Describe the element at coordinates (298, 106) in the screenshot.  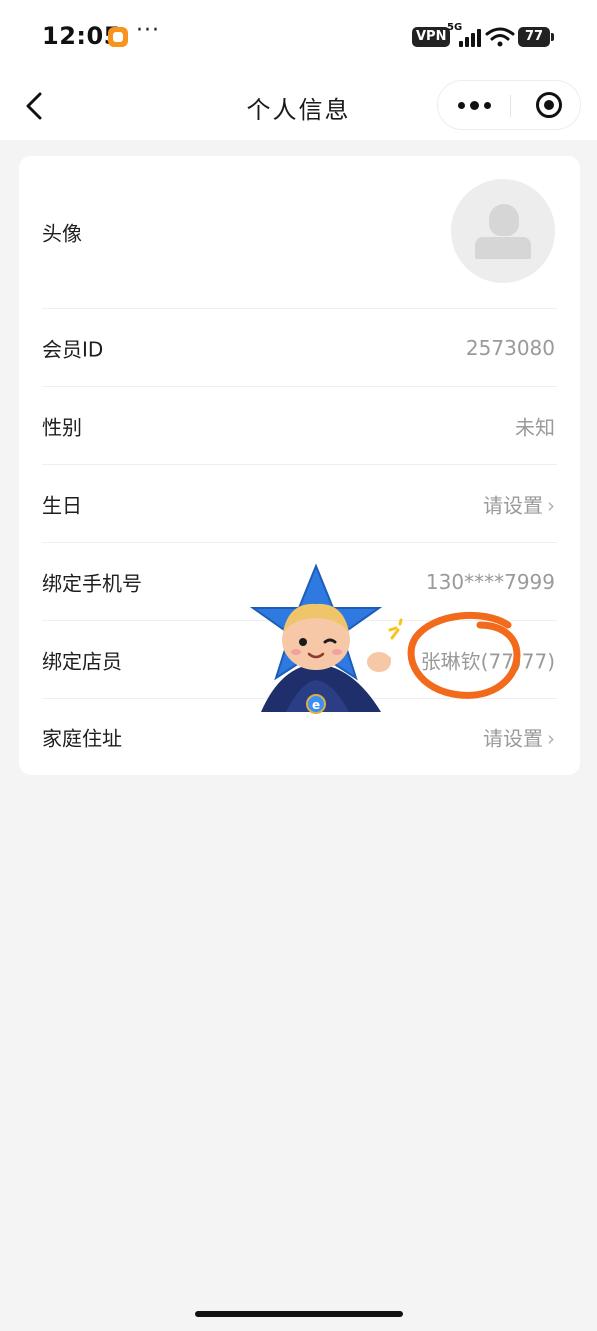
I see `nav-bar: 个人信息` at that location.